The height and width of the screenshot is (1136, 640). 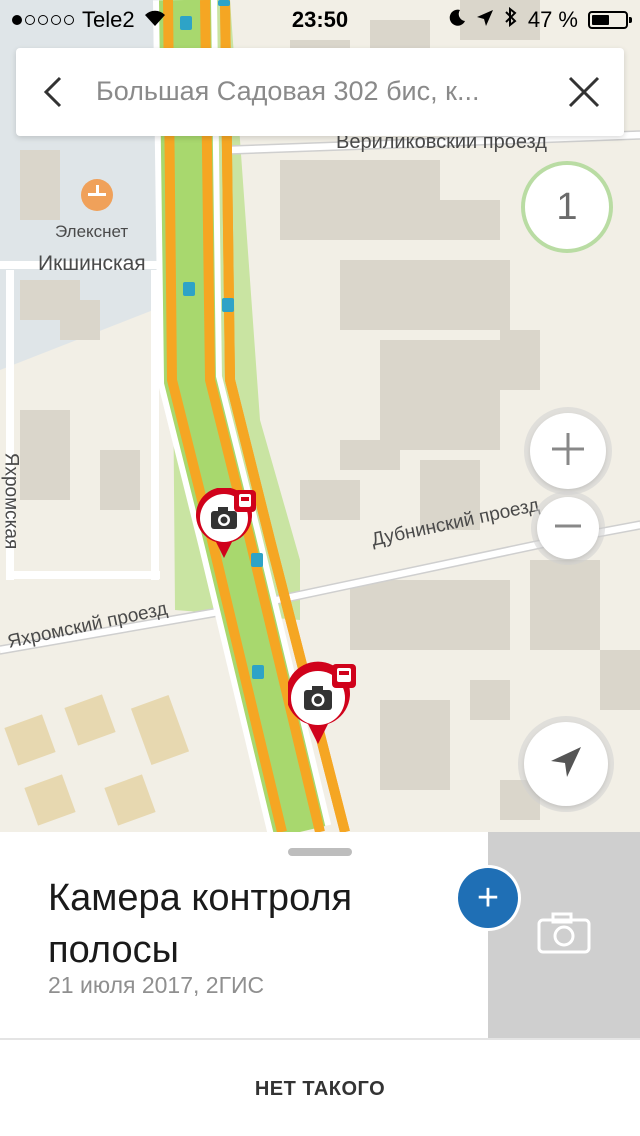 What do you see at coordinates (11, 501) in the screenshot?
I see `street-label-yakhromskaya: Яхромская` at bounding box center [11, 501].